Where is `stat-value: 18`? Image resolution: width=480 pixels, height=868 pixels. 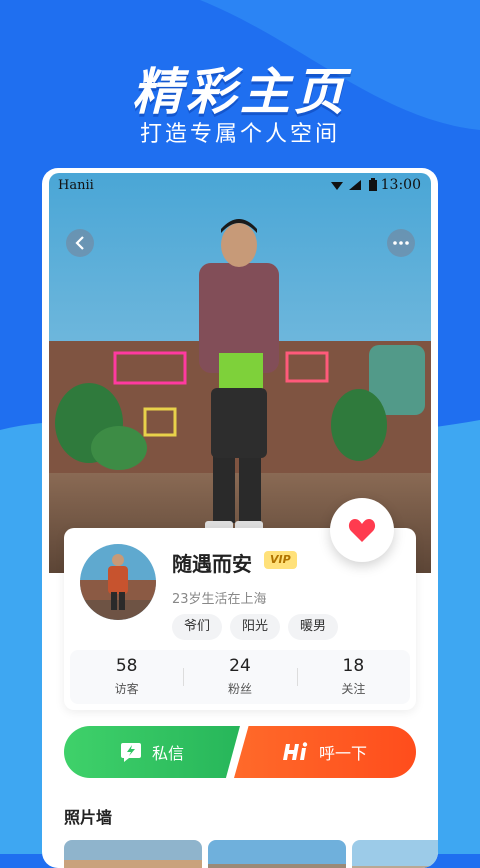 stat-value: 18 is located at coordinates (353, 666).